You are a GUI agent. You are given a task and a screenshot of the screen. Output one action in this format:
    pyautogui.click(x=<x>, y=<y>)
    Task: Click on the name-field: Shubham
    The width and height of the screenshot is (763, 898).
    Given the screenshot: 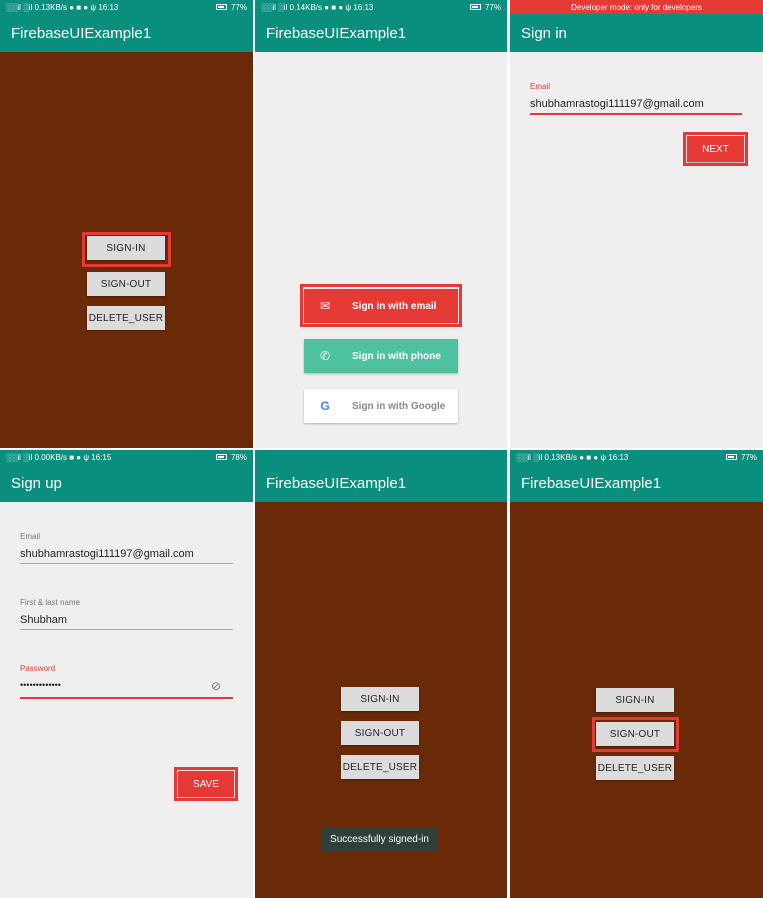 What is the action you would take?
    pyautogui.click(x=43, y=620)
    